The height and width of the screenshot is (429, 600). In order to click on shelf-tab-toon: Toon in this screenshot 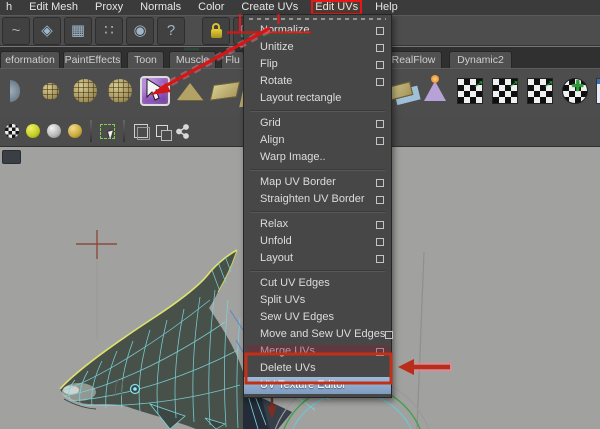, I will do `click(145, 59)`.